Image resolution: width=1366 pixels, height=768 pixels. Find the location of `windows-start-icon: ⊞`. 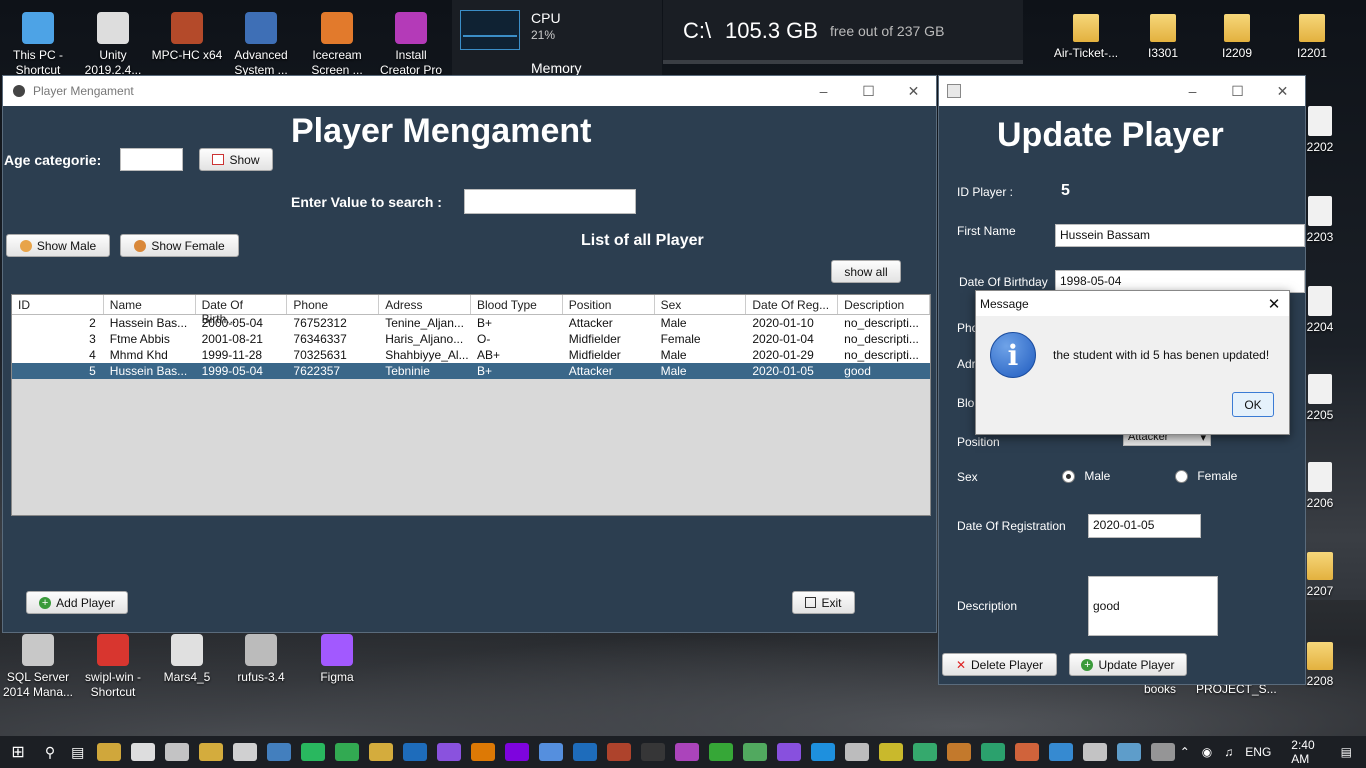

windows-start-icon: ⊞ is located at coordinates (18, 752).